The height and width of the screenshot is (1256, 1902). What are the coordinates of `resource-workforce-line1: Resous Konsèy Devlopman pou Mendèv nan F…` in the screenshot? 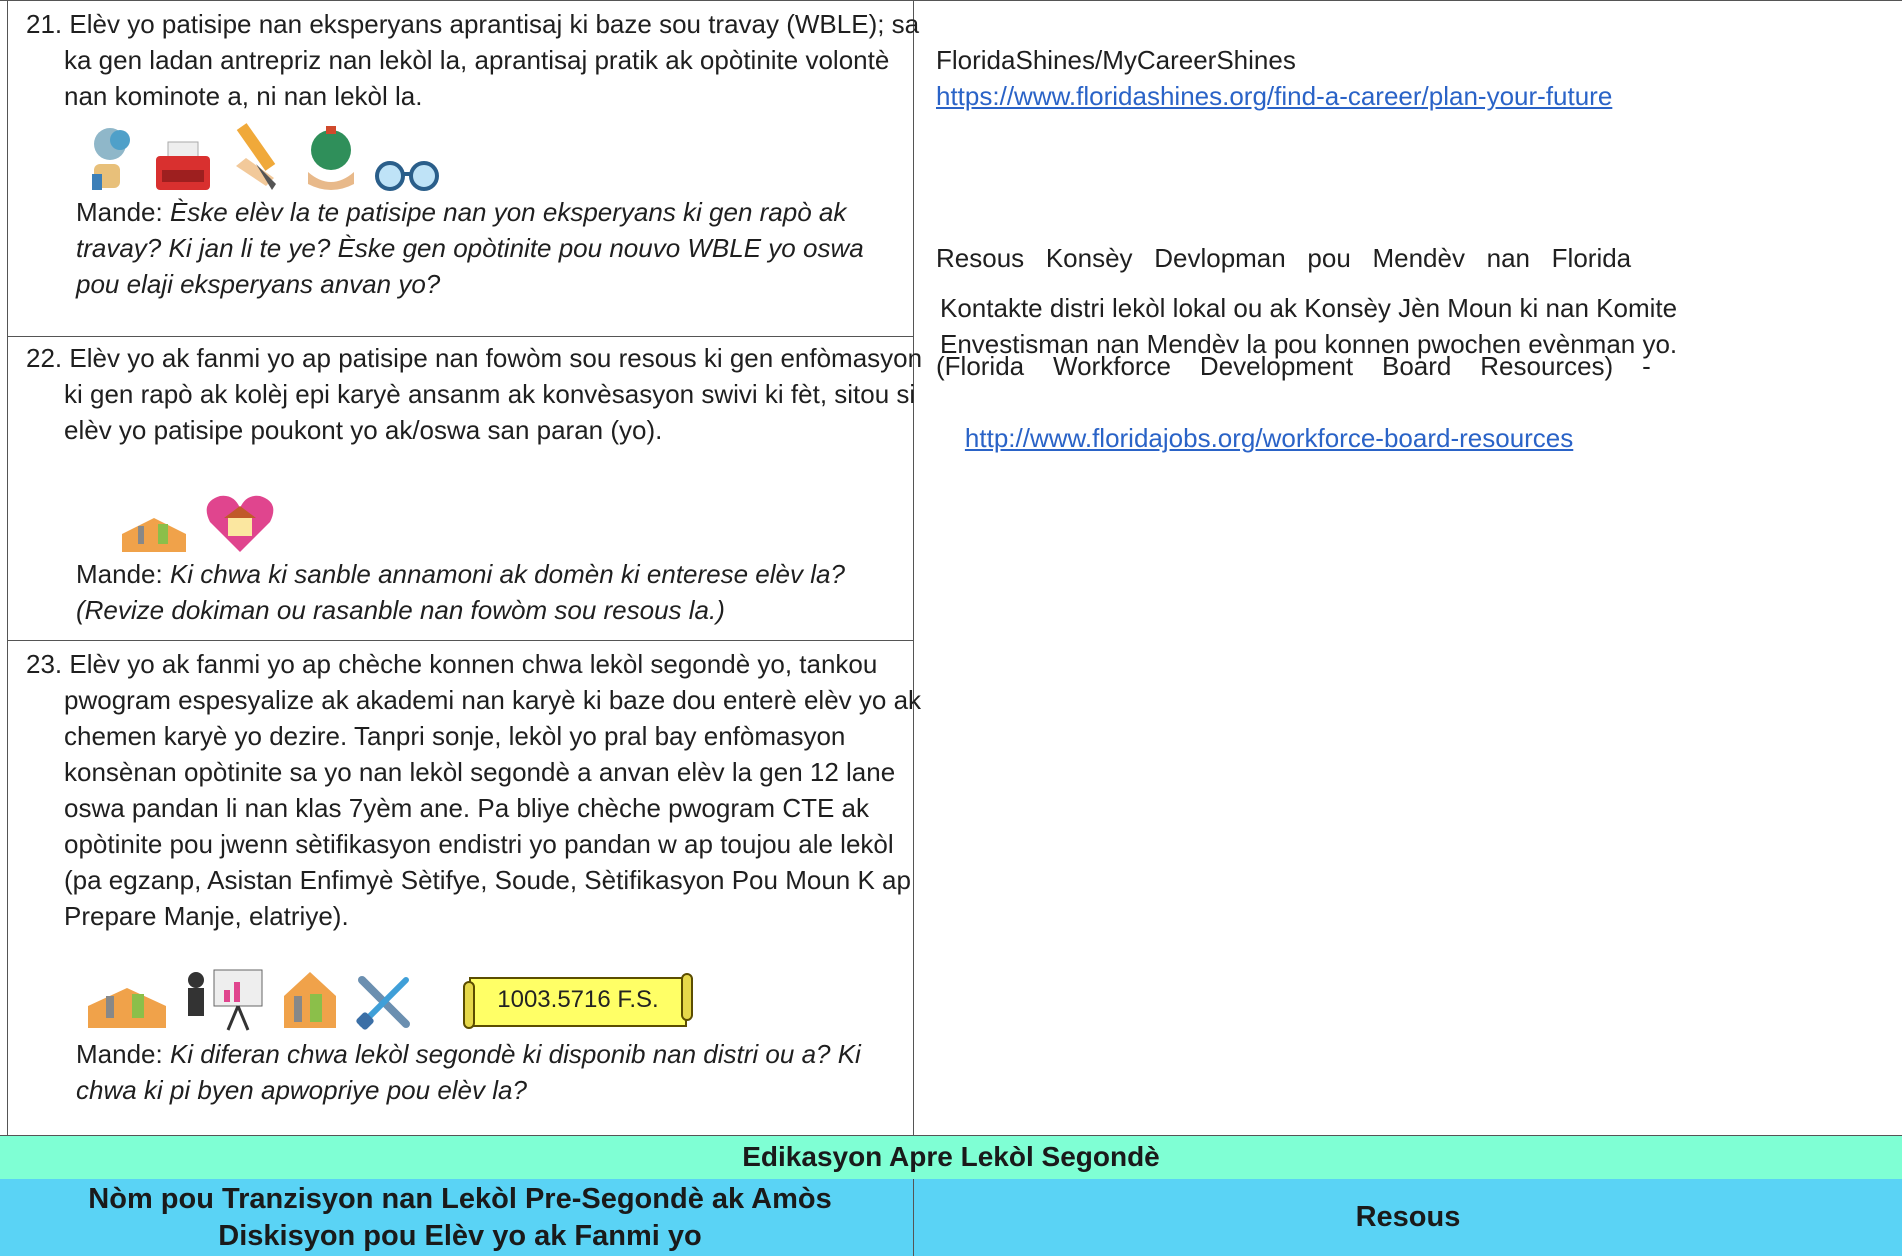 It's located at (1284, 258).